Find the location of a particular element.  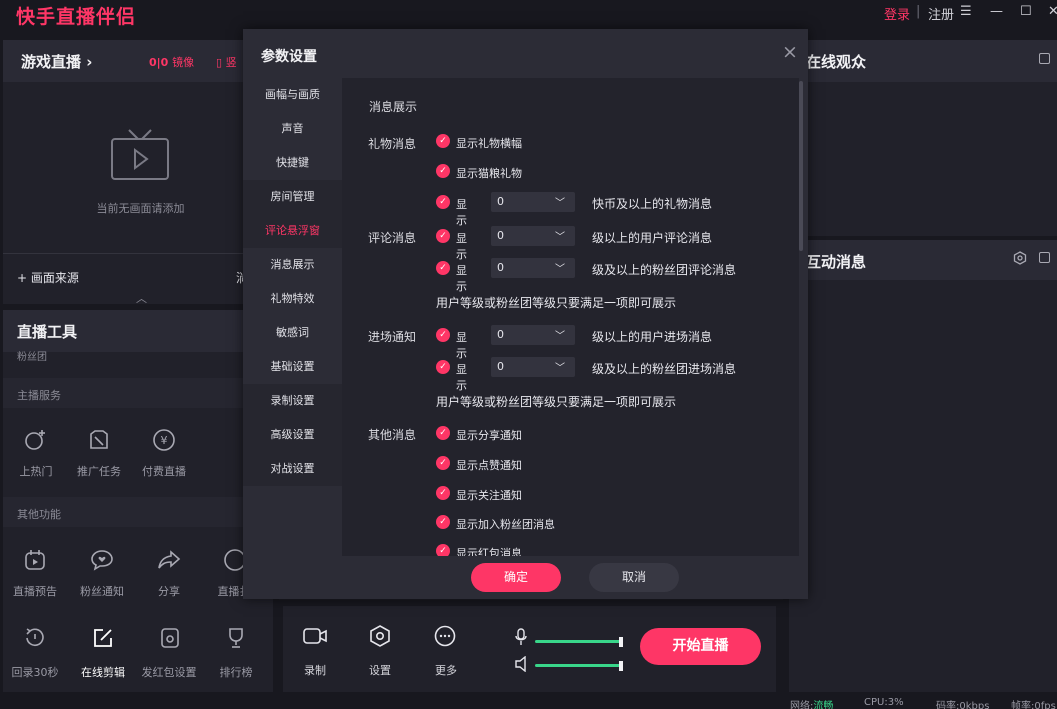

viewers-title: 在线观众 is located at coordinates (836, 62).